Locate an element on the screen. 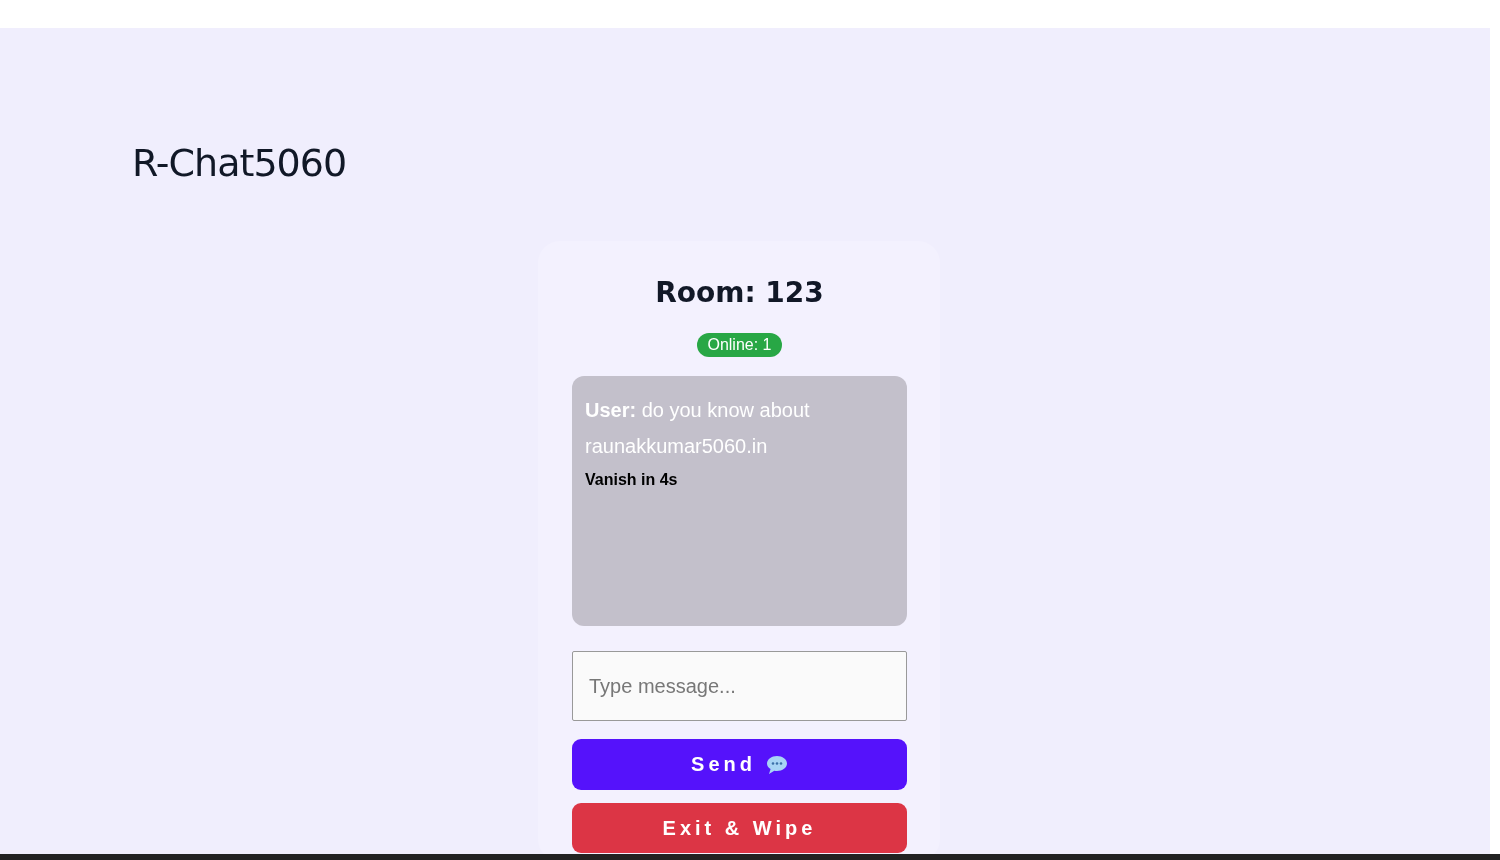 The width and height of the screenshot is (1500, 860). vanish-timer: Vanish in 4s is located at coordinates (631, 480).